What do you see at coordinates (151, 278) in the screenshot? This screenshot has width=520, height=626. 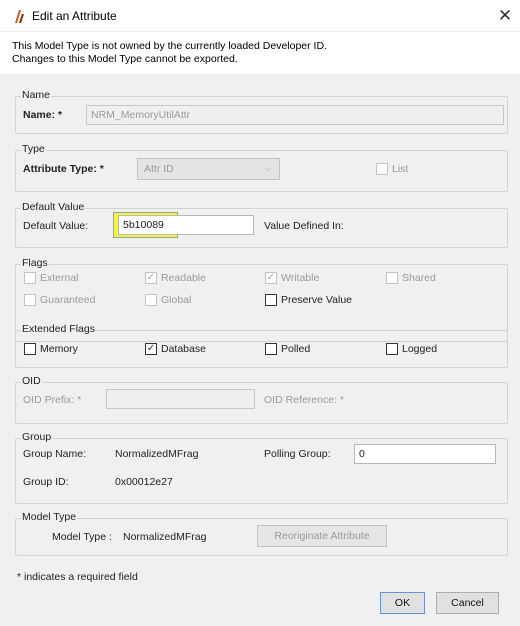 I see `readable-checkbox: ✓` at bounding box center [151, 278].